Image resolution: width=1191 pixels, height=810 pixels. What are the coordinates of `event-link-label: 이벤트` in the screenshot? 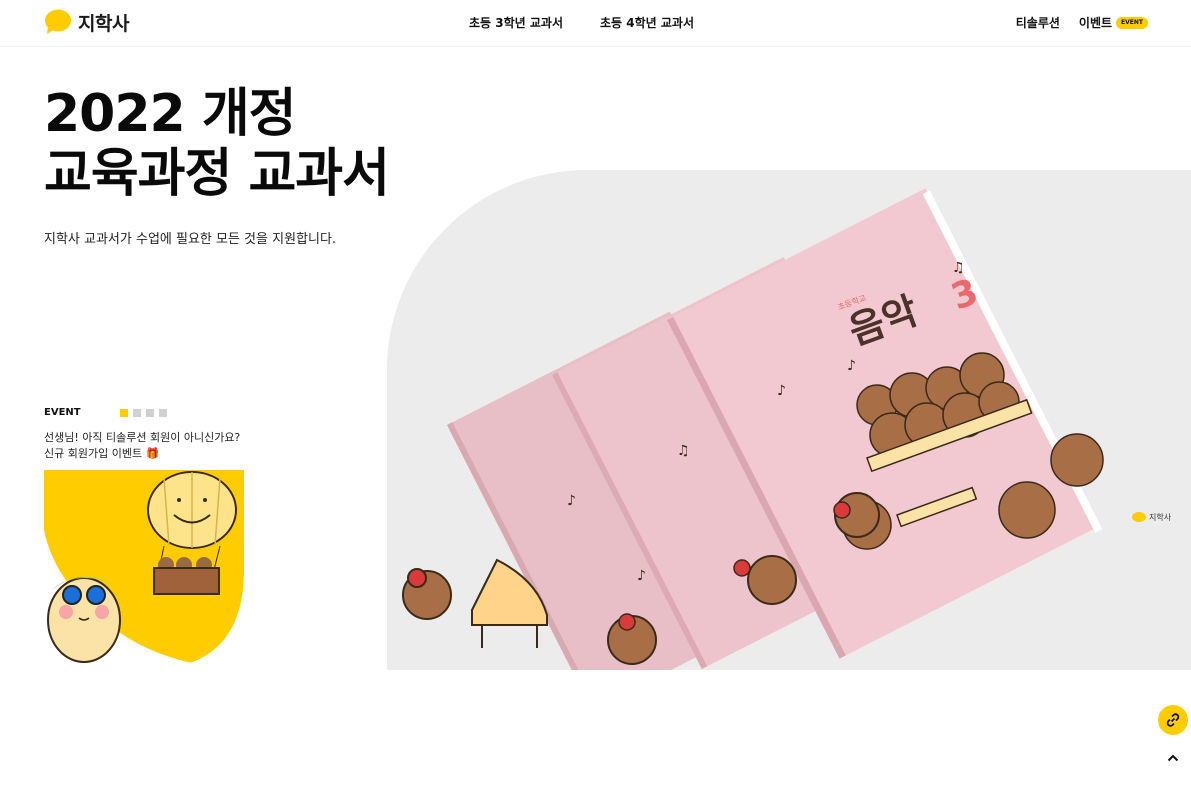 It's located at (1095, 23).